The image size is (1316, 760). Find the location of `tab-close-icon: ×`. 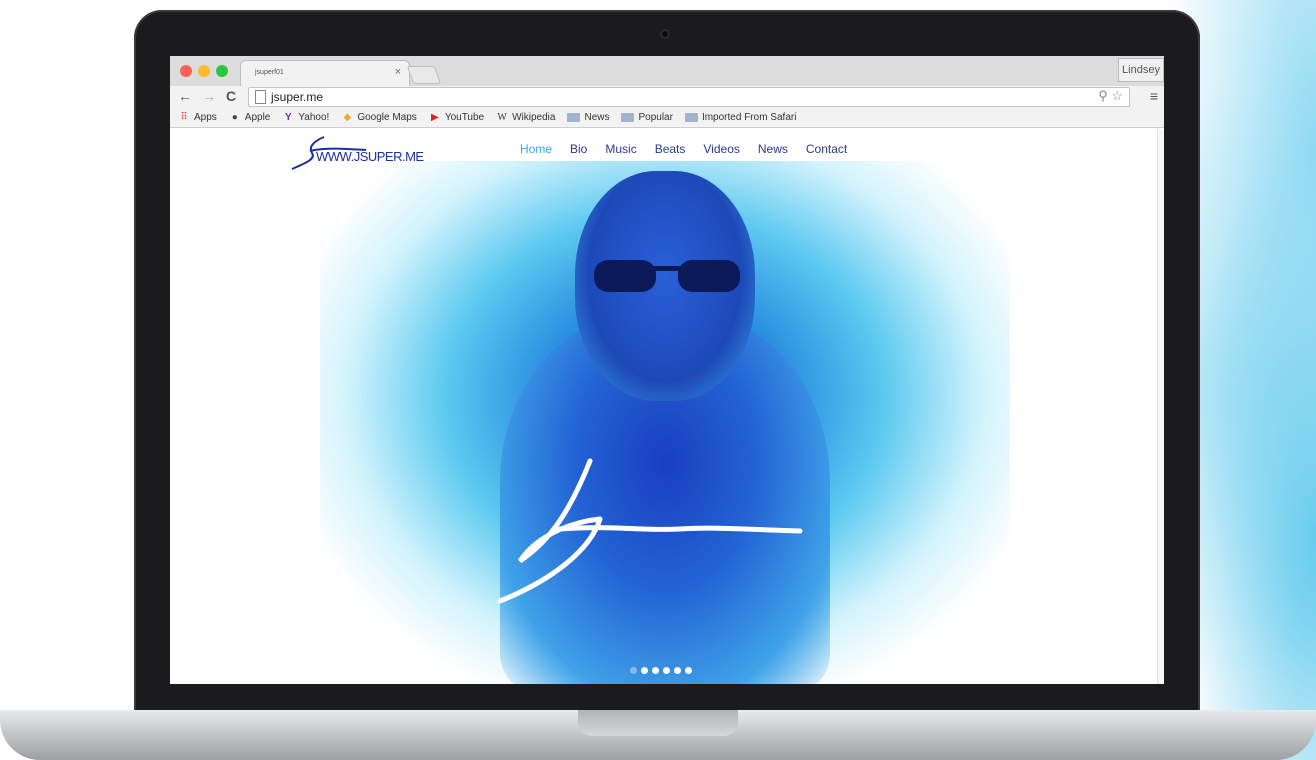

tab-close-icon: × is located at coordinates (398, 72).